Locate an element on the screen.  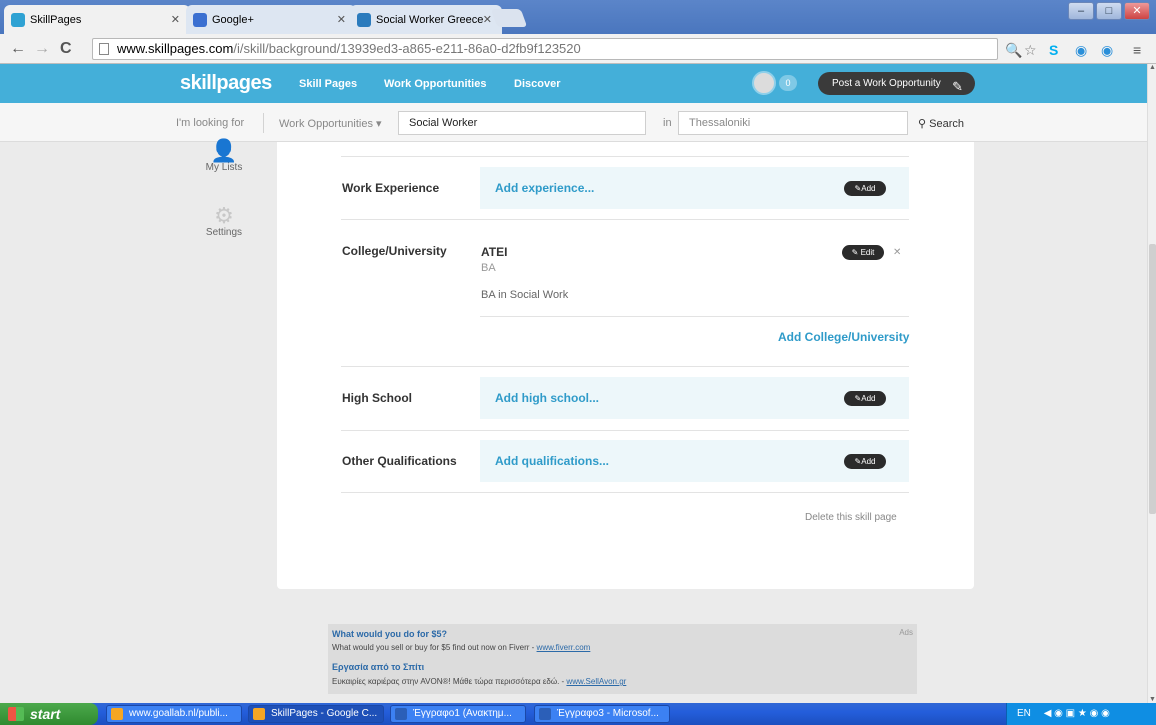
word-icon is located at coordinates (545, 714).